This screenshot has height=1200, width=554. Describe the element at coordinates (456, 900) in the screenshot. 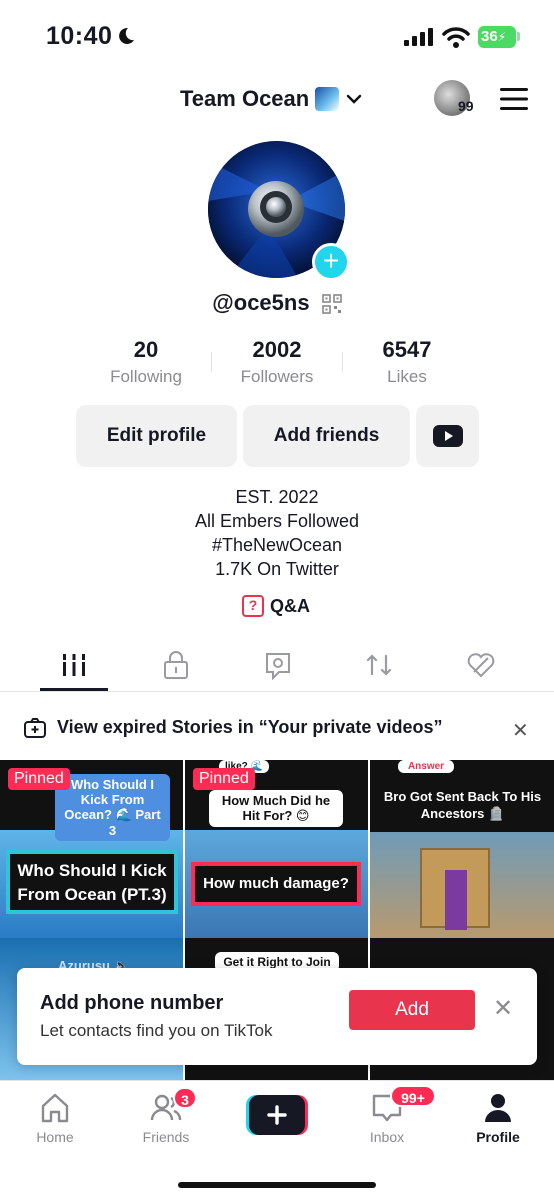

I see `video-scene` at that location.